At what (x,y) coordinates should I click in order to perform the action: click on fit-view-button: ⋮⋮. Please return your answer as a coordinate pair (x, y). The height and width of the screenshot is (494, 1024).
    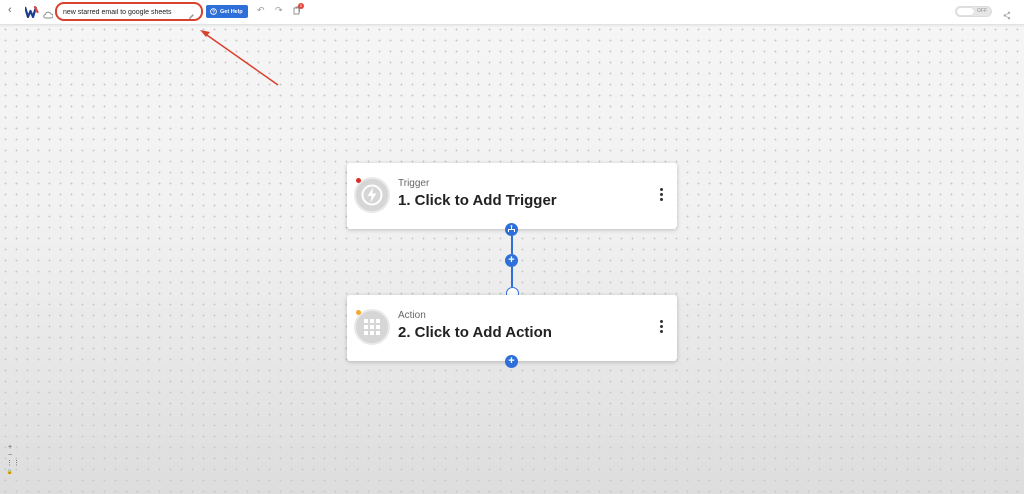
    Looking at the image, I should click on (13, 464).